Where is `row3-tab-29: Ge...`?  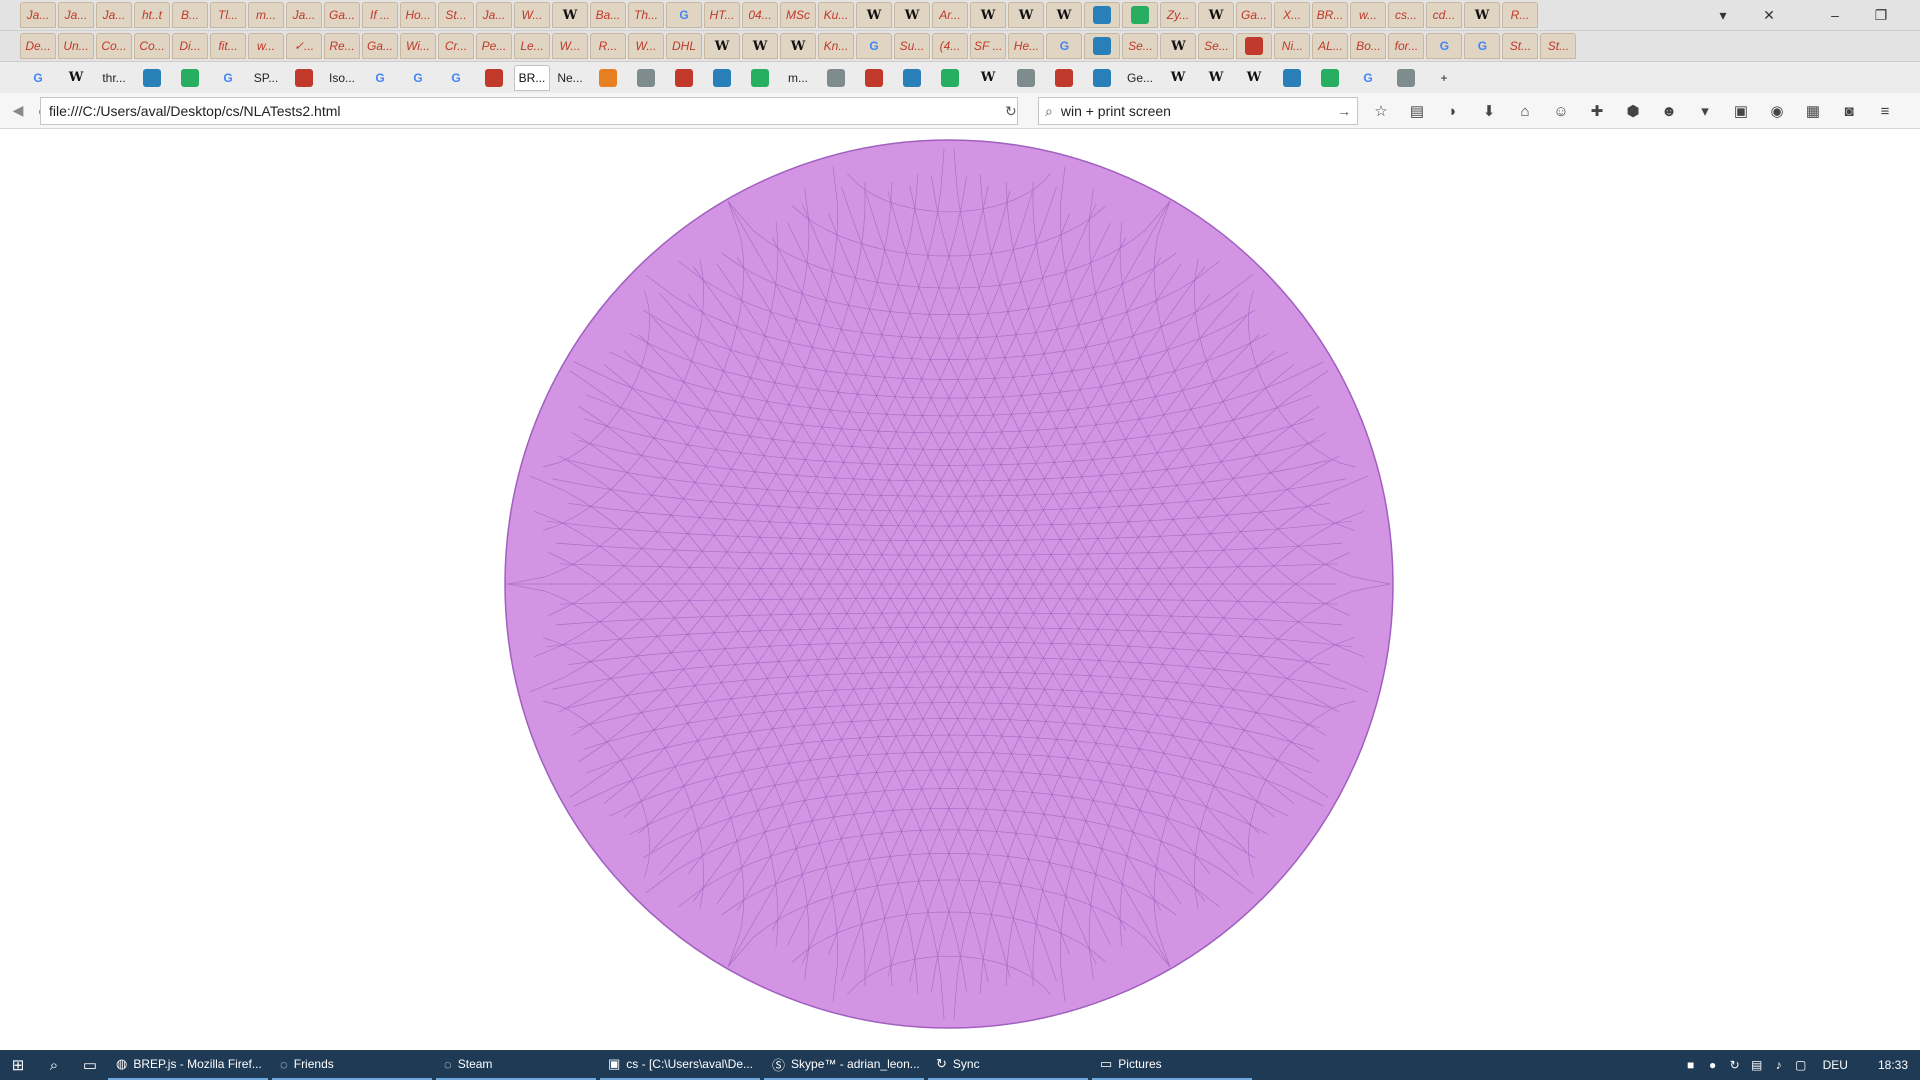
row3-tab-29: Ge... is located at coordinates (1140, 78).